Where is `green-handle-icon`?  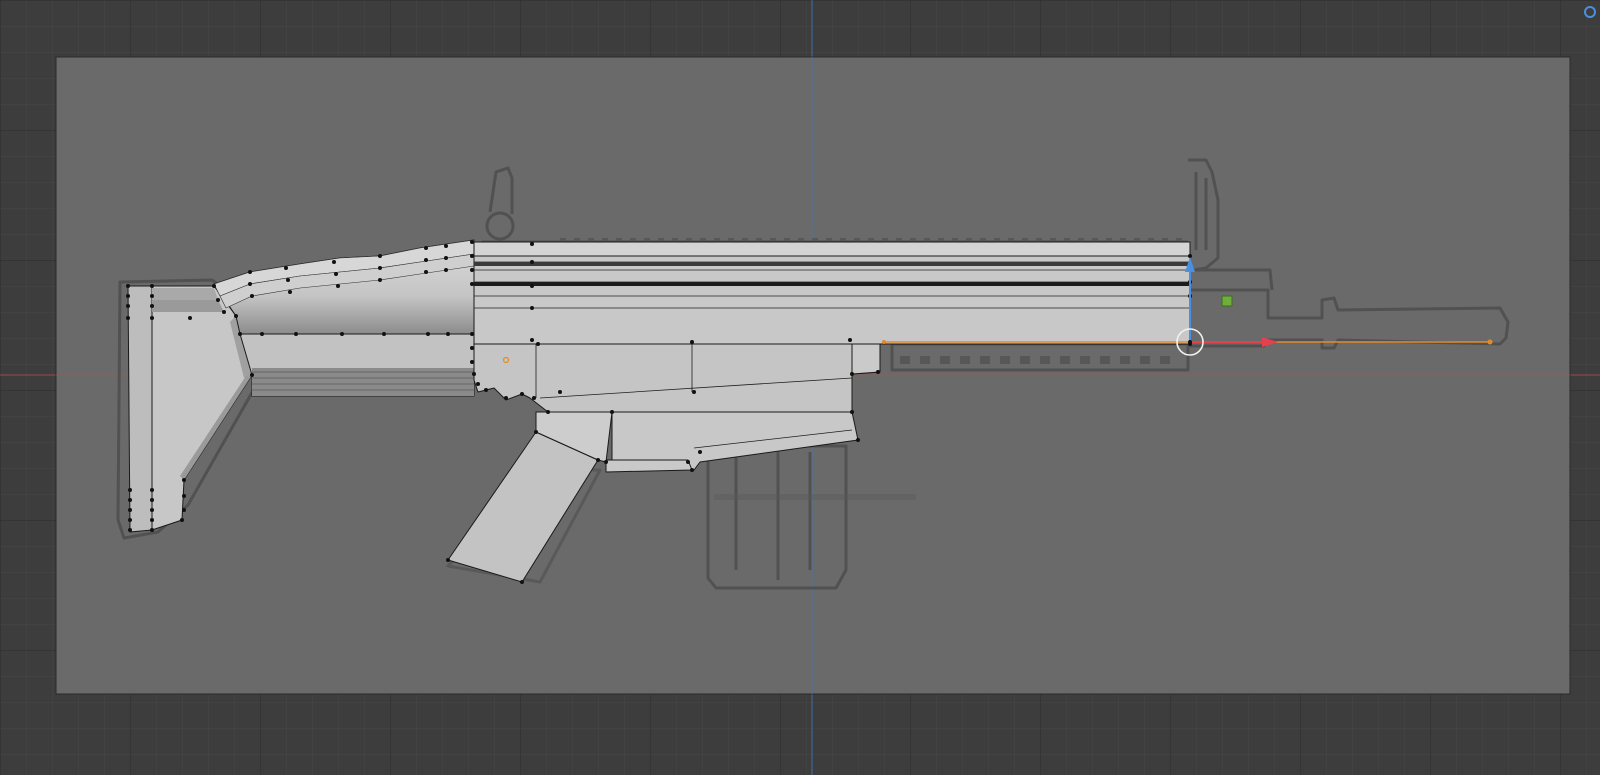 green-handle-icon is located at coordinates (1227, 301).